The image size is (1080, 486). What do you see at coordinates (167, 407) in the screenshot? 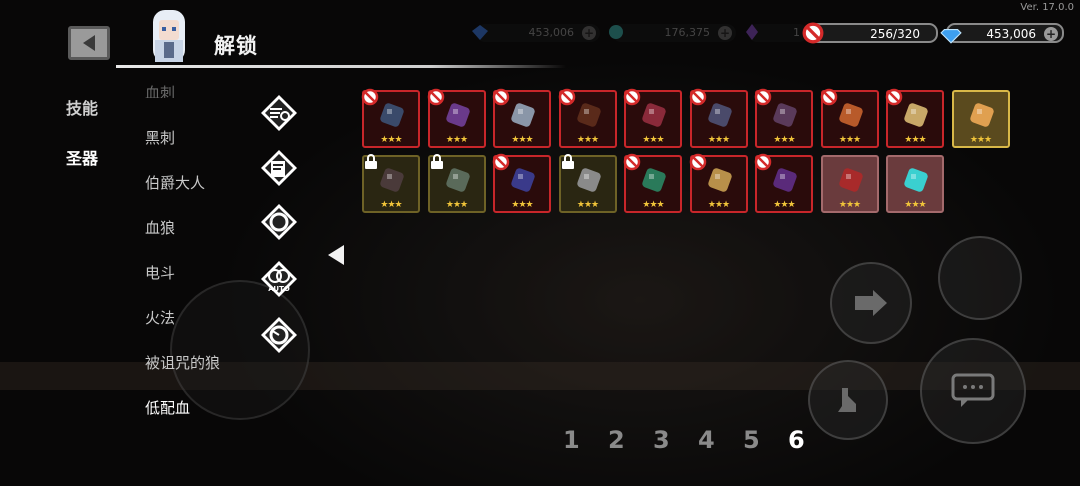
I see `list-item-low-blood: 低配血` at bounding box center [167, 407].